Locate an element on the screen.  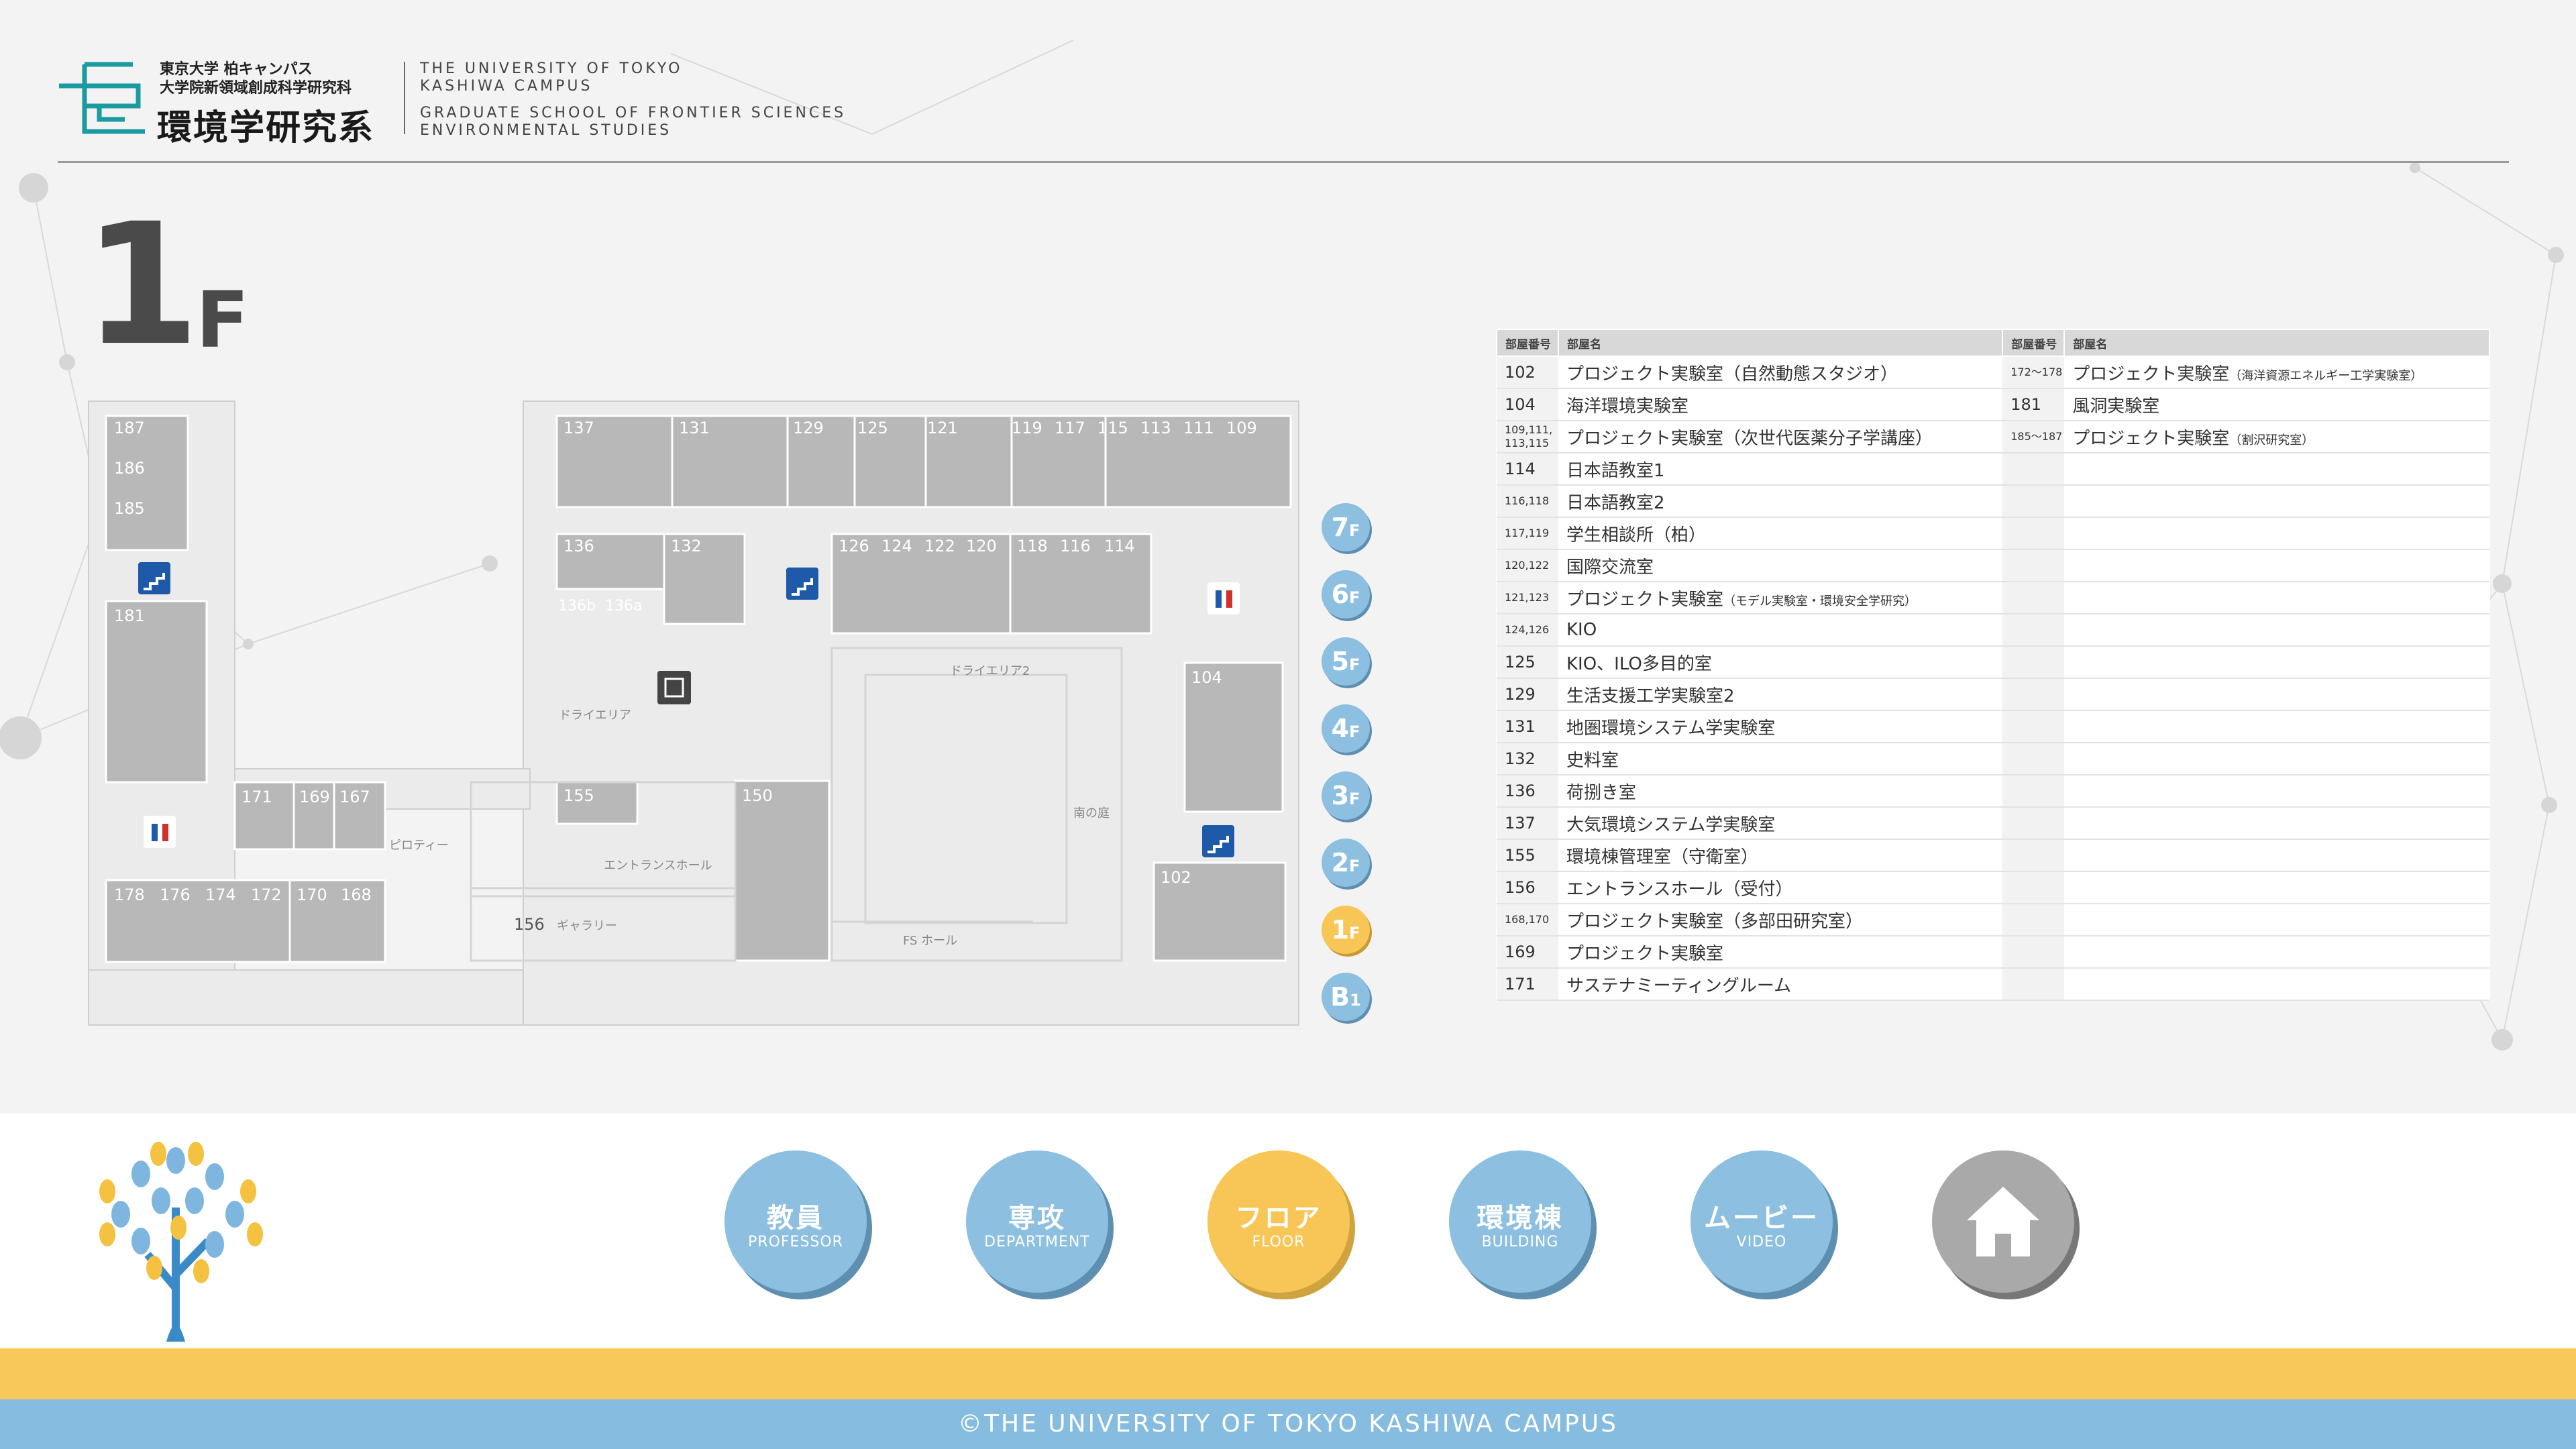
room-115: 115 is located at coordinates (1112, 428).